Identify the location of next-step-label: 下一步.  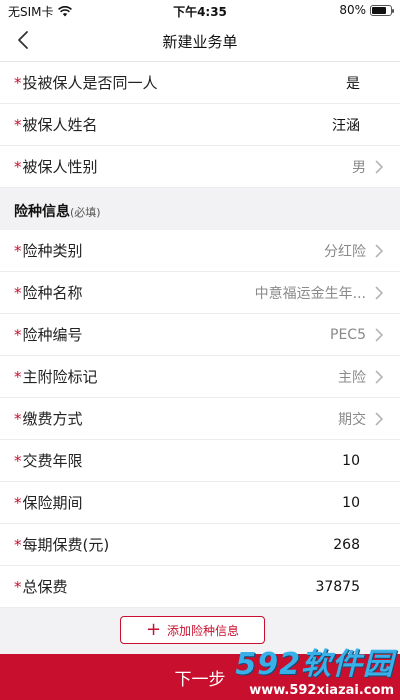
(200, 679).